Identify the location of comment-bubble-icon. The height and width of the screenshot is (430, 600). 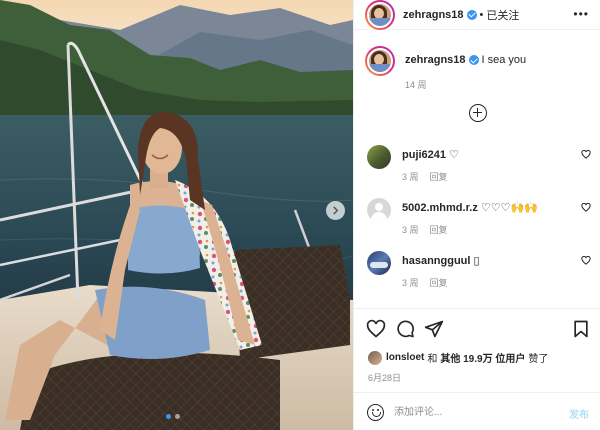
(405, 329).